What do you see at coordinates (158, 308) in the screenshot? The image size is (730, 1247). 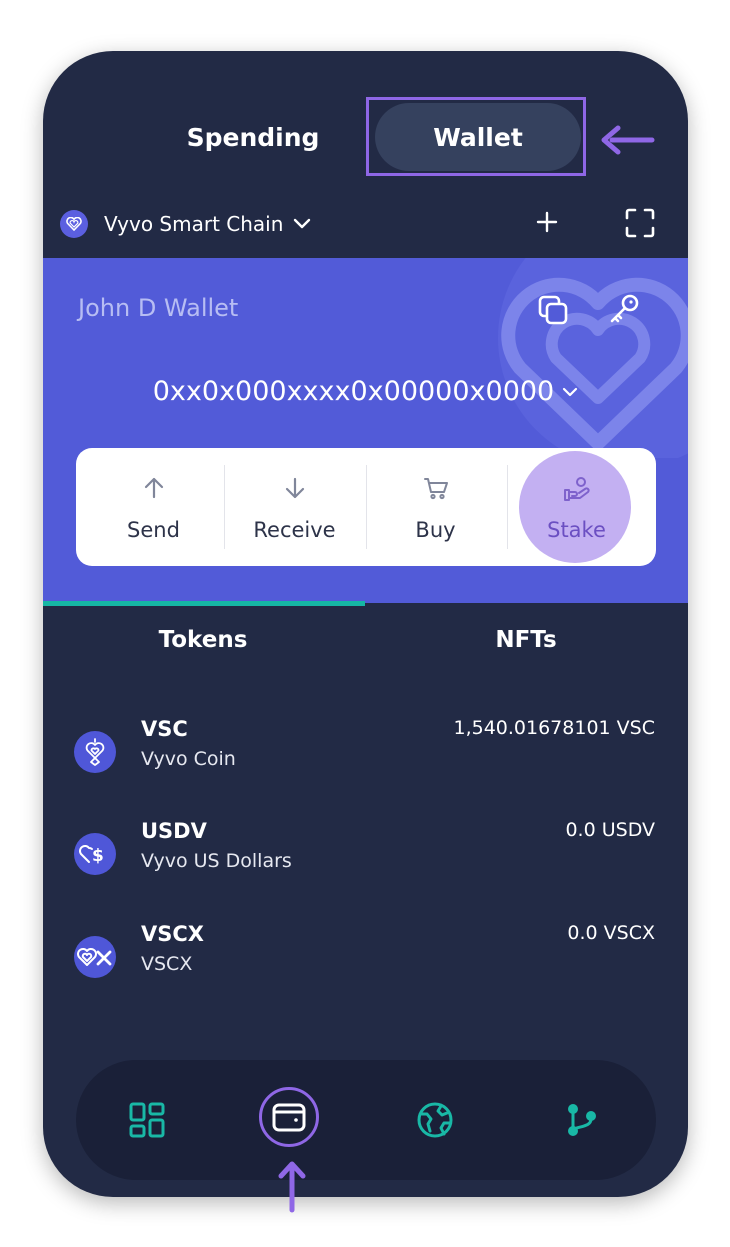 I see `wallet-name: John D Wallet` at bounding box center [158, 308].